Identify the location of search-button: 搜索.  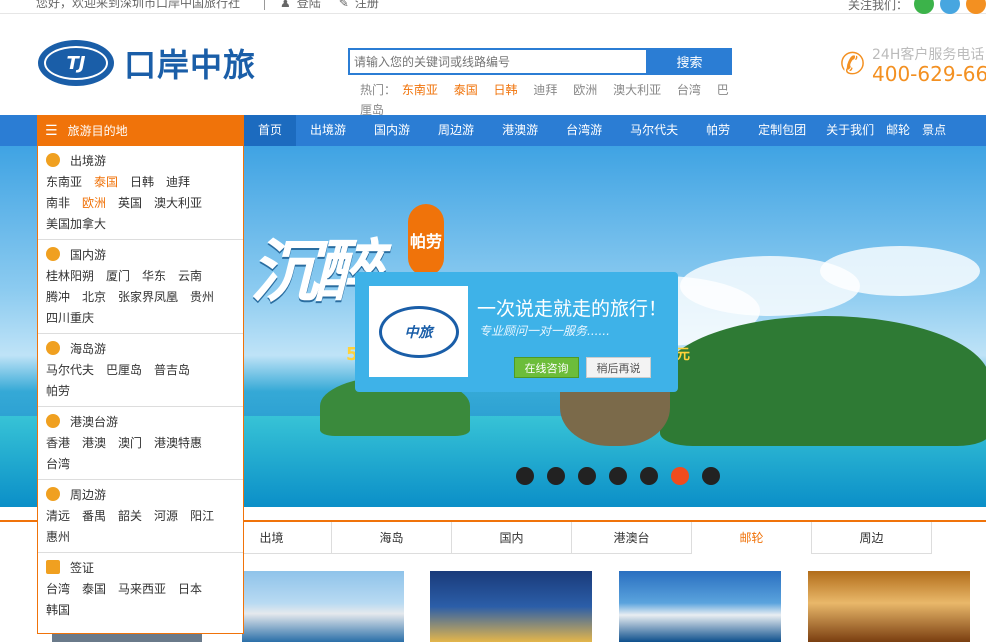
(689, 61).